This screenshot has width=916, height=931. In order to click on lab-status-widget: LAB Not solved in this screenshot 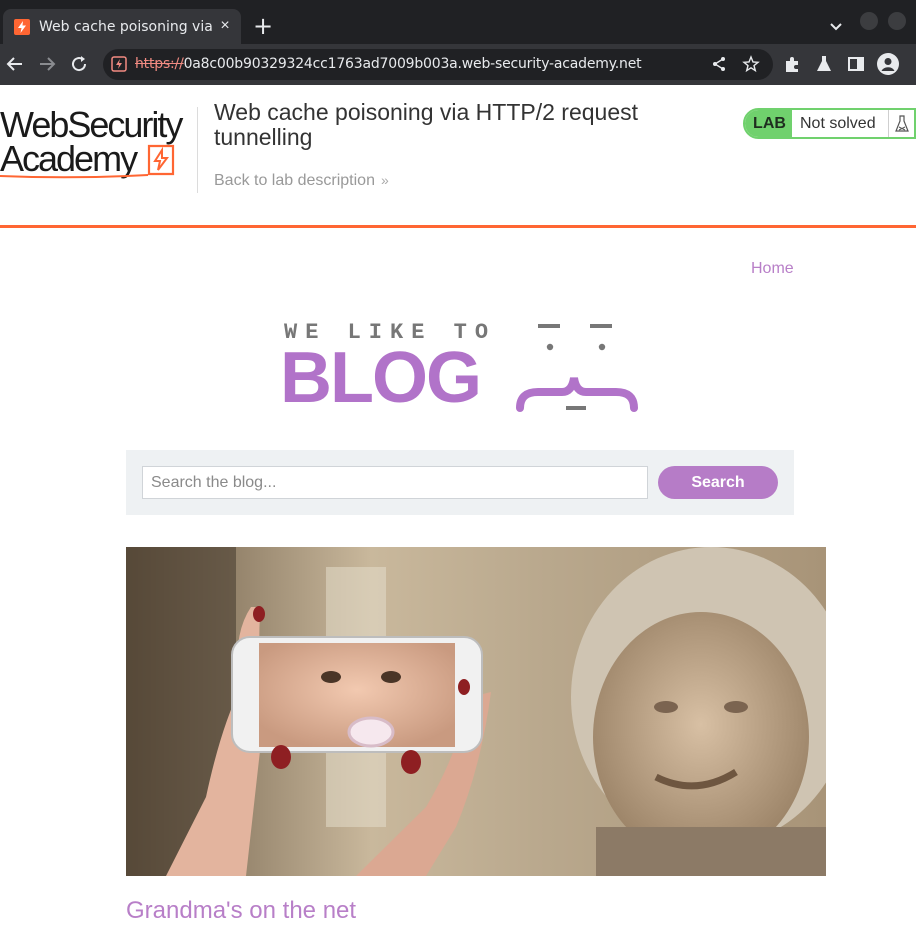, I will do `click(829, 123)`.